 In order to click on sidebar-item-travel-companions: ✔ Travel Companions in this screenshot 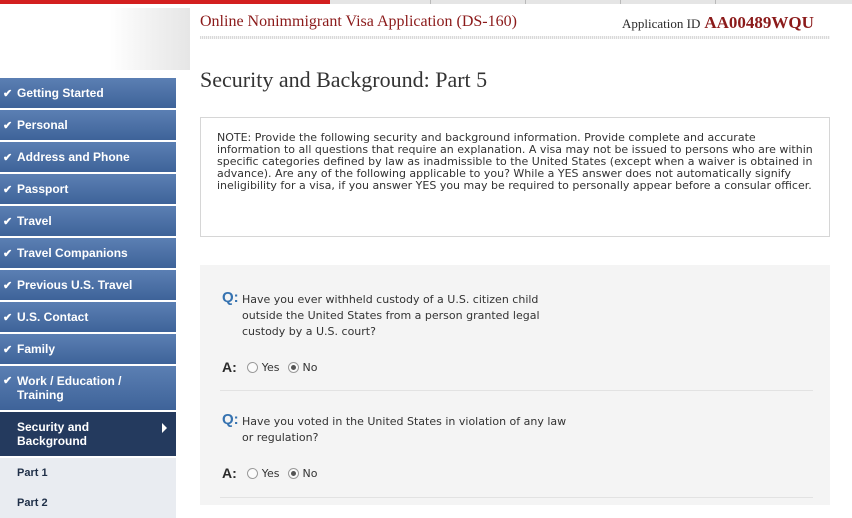, I will do `click(88, 253)`.